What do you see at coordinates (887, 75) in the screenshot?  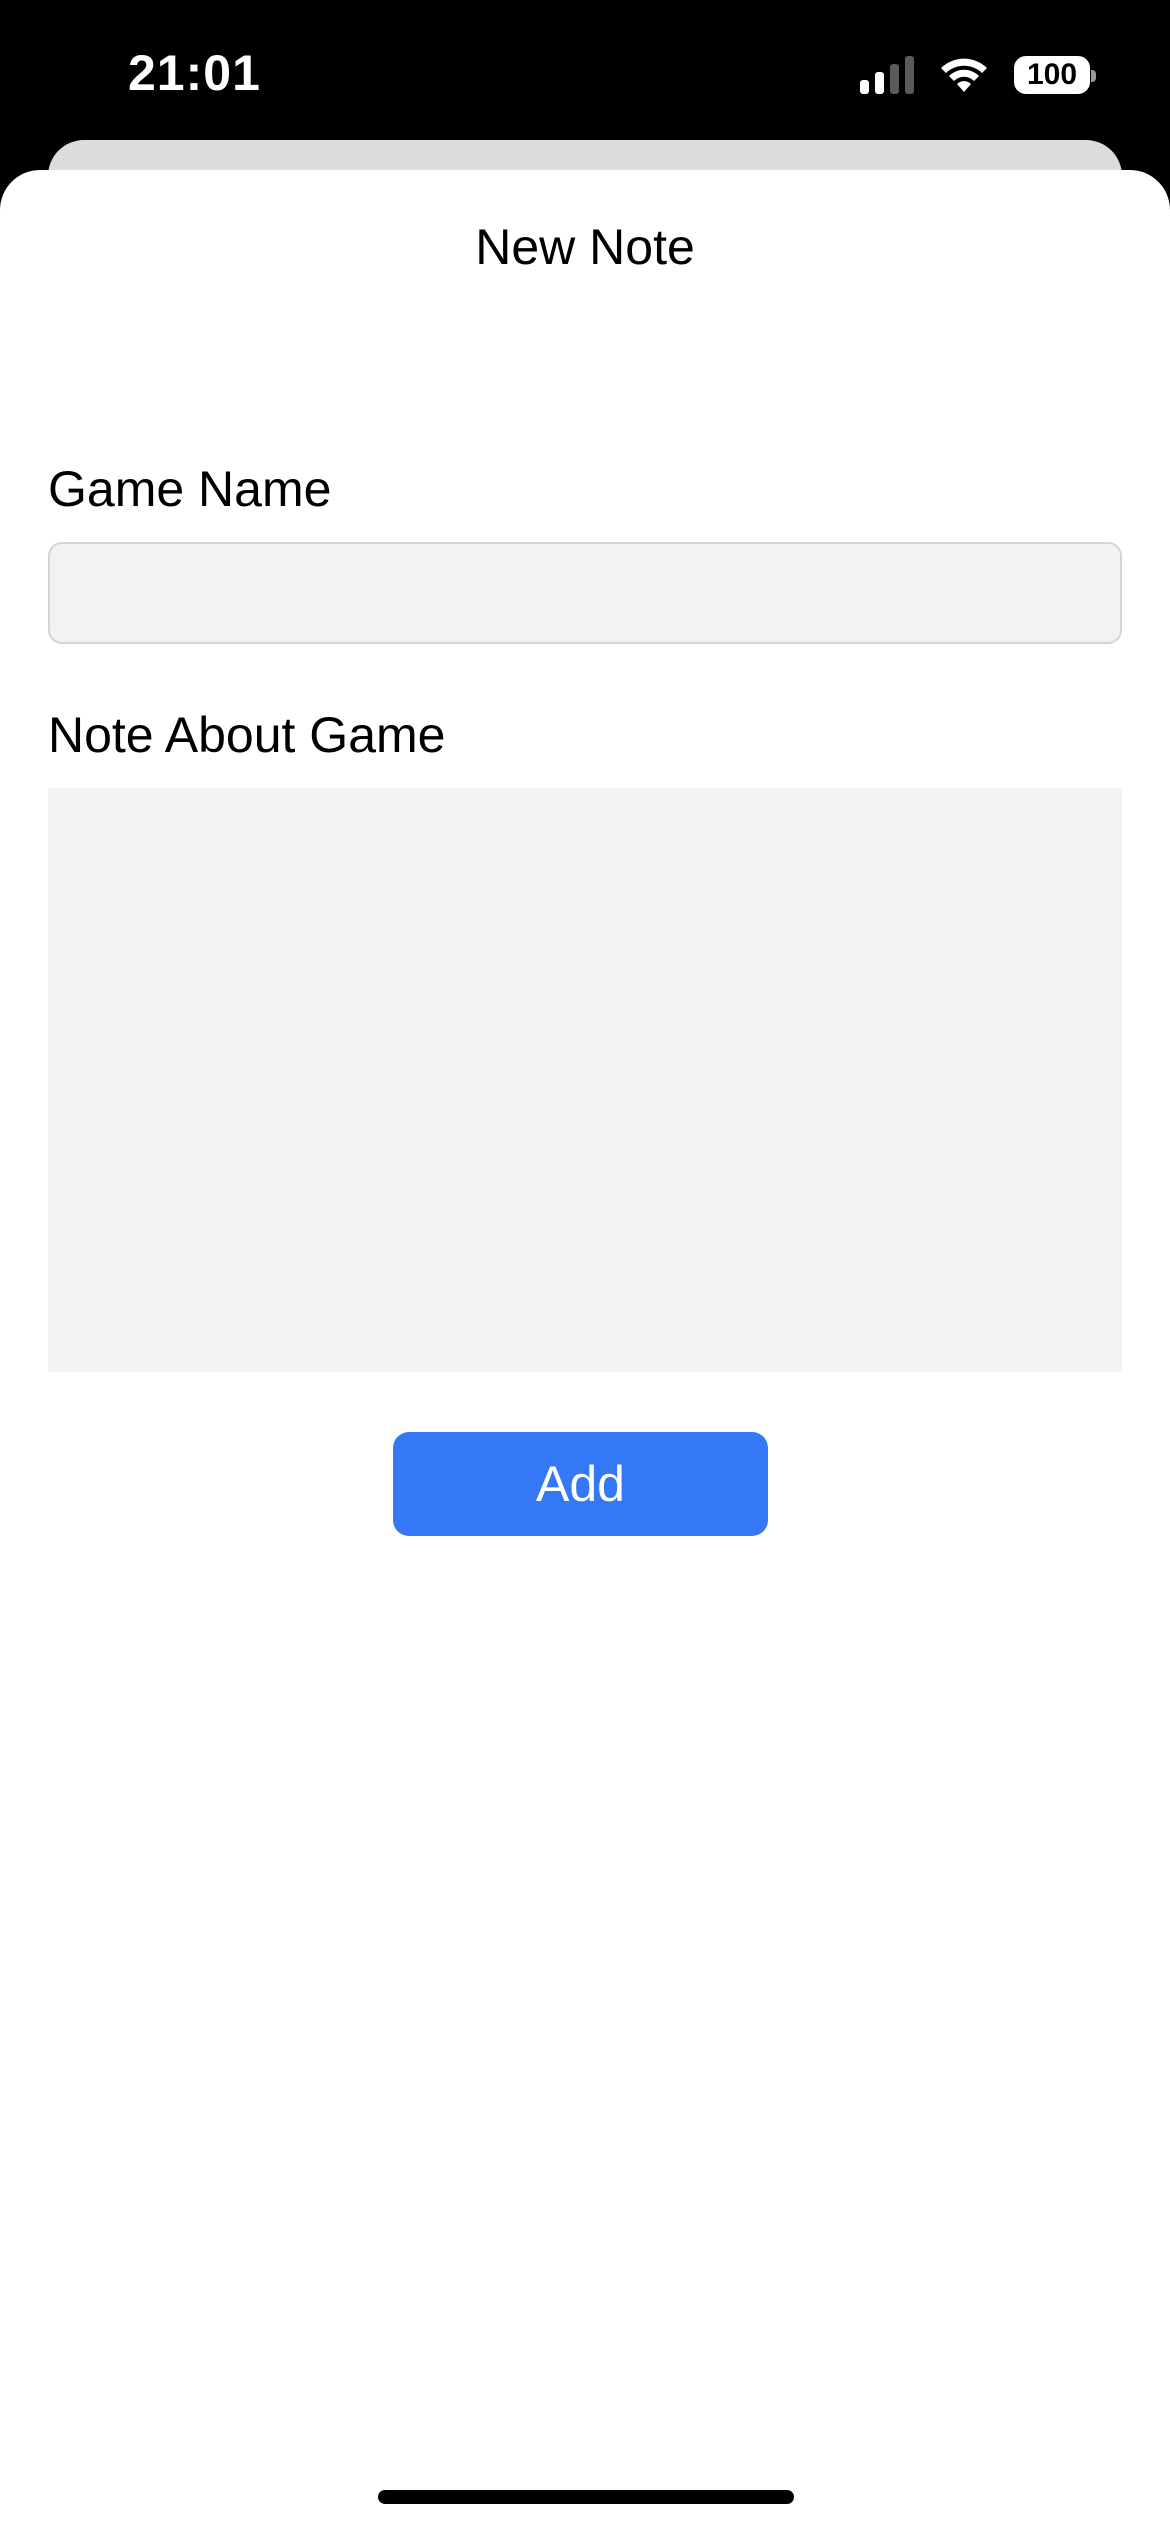 I see `cellular-signal-icon` at bounding box center [887, 75].